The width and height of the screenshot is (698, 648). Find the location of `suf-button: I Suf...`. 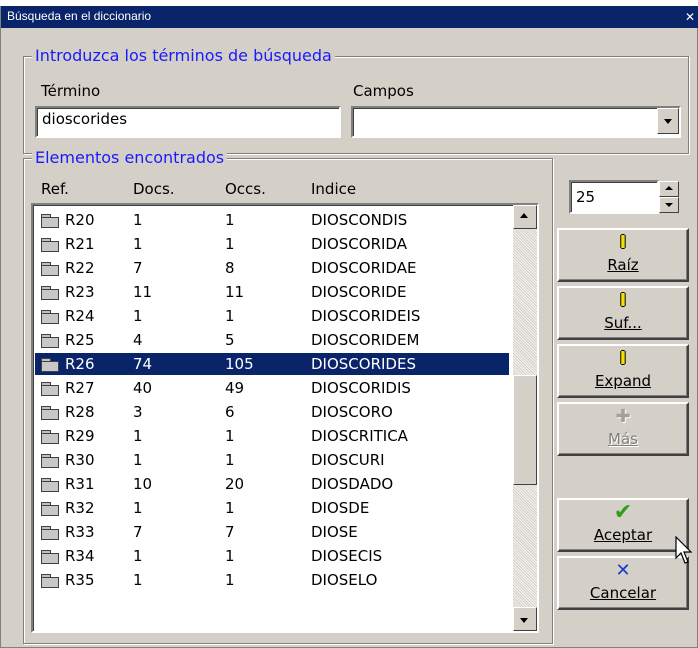

suf-button: I Suf... is located at coordinates (623, 313).